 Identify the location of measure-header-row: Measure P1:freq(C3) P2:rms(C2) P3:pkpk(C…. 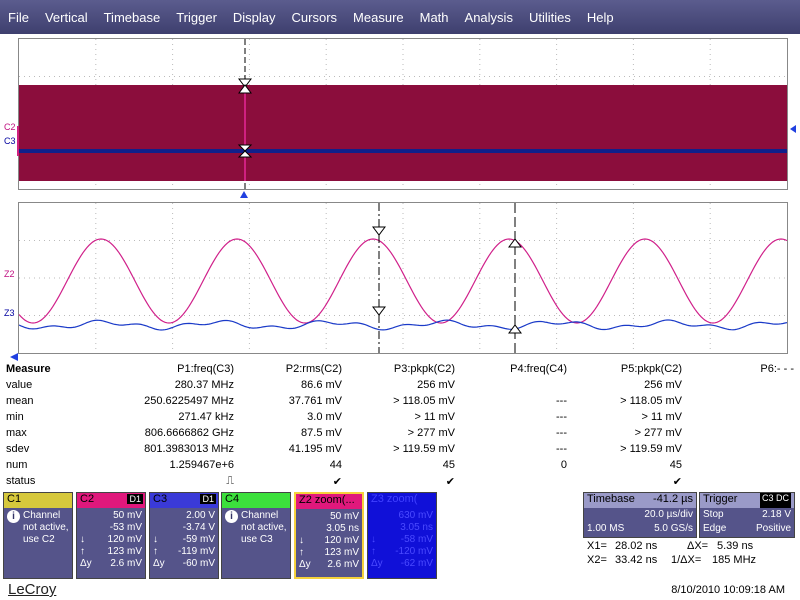
(400, 370).